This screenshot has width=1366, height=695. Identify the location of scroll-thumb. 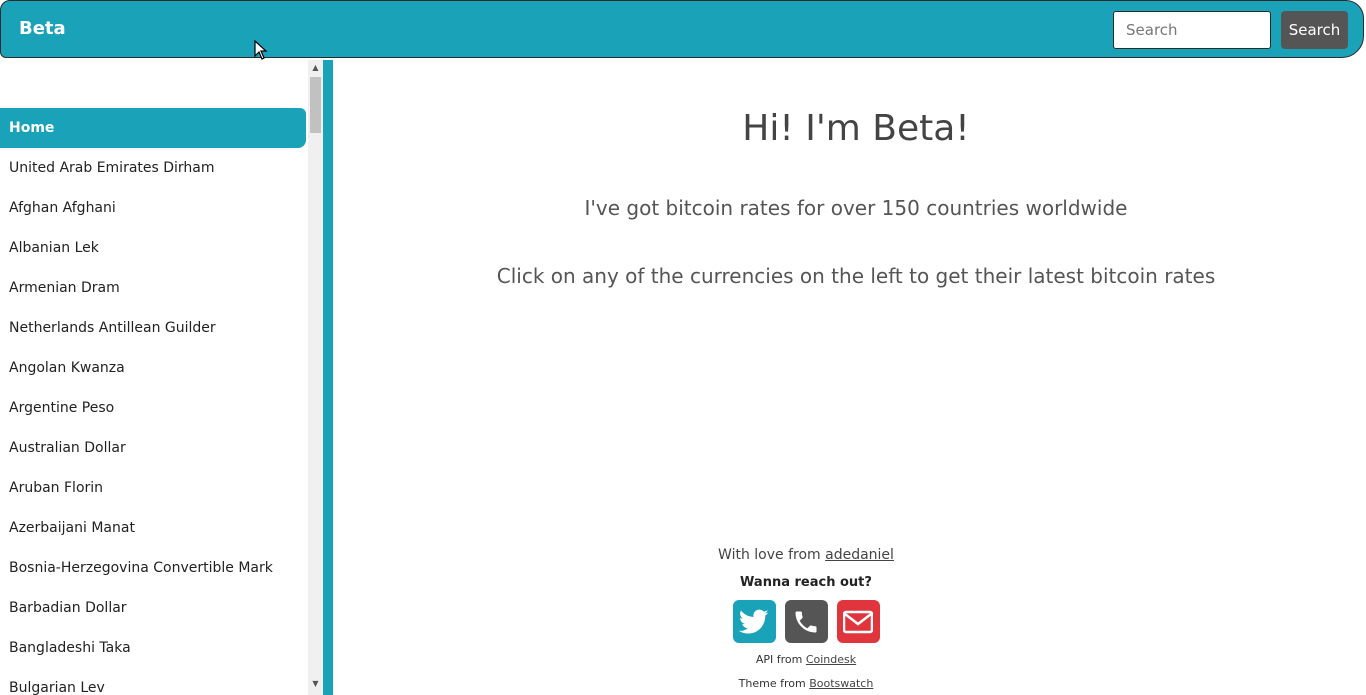
(315, 105).